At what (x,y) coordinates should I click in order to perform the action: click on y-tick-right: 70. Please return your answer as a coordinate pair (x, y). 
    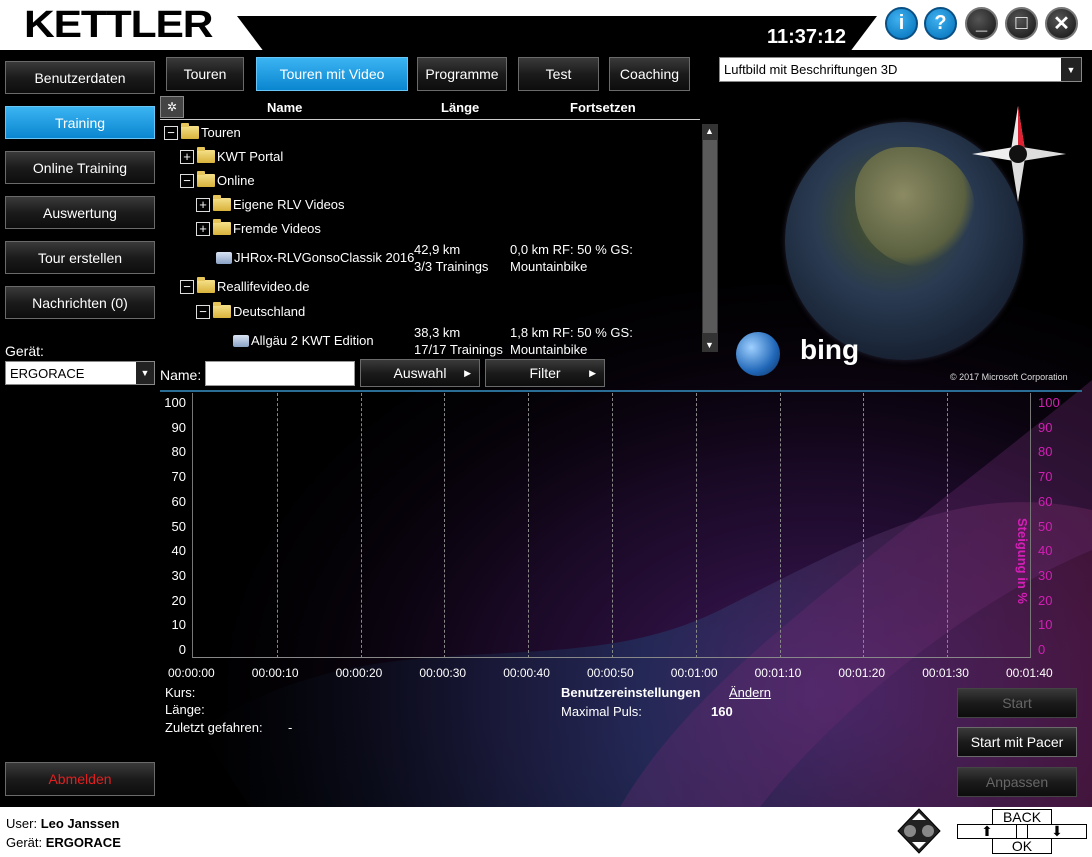
    Looking at the image, I should click on (1045, 477).